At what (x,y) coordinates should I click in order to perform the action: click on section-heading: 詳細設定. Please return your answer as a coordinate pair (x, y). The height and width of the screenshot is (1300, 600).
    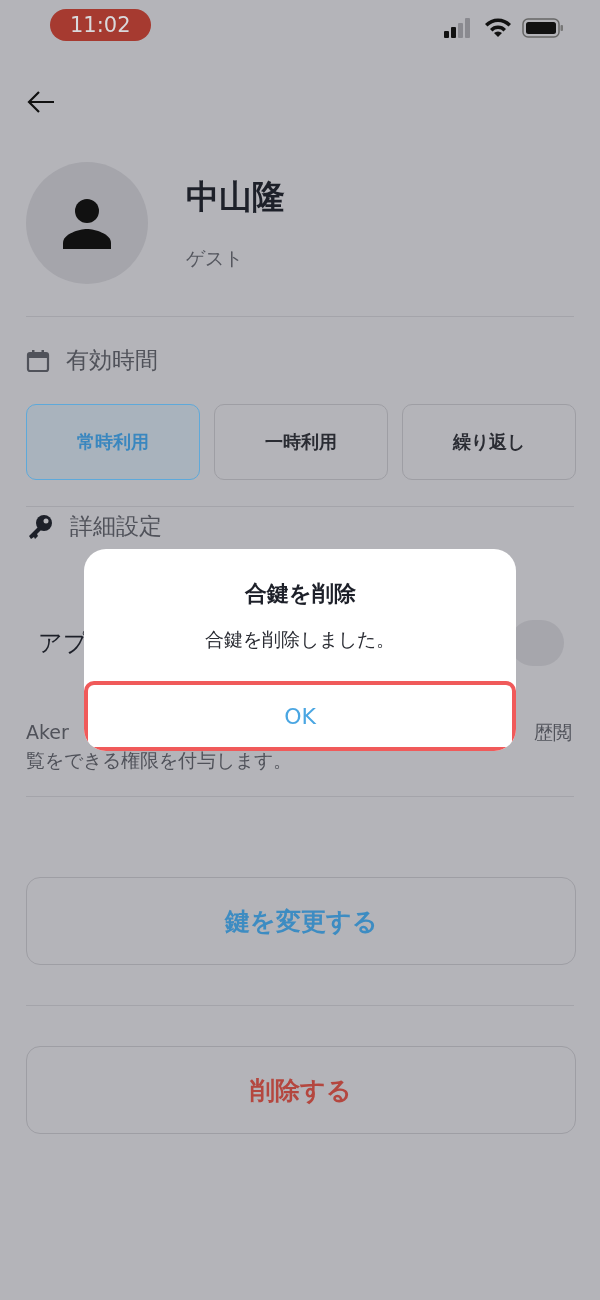
    Looking at the image, I should click on (116, 526).